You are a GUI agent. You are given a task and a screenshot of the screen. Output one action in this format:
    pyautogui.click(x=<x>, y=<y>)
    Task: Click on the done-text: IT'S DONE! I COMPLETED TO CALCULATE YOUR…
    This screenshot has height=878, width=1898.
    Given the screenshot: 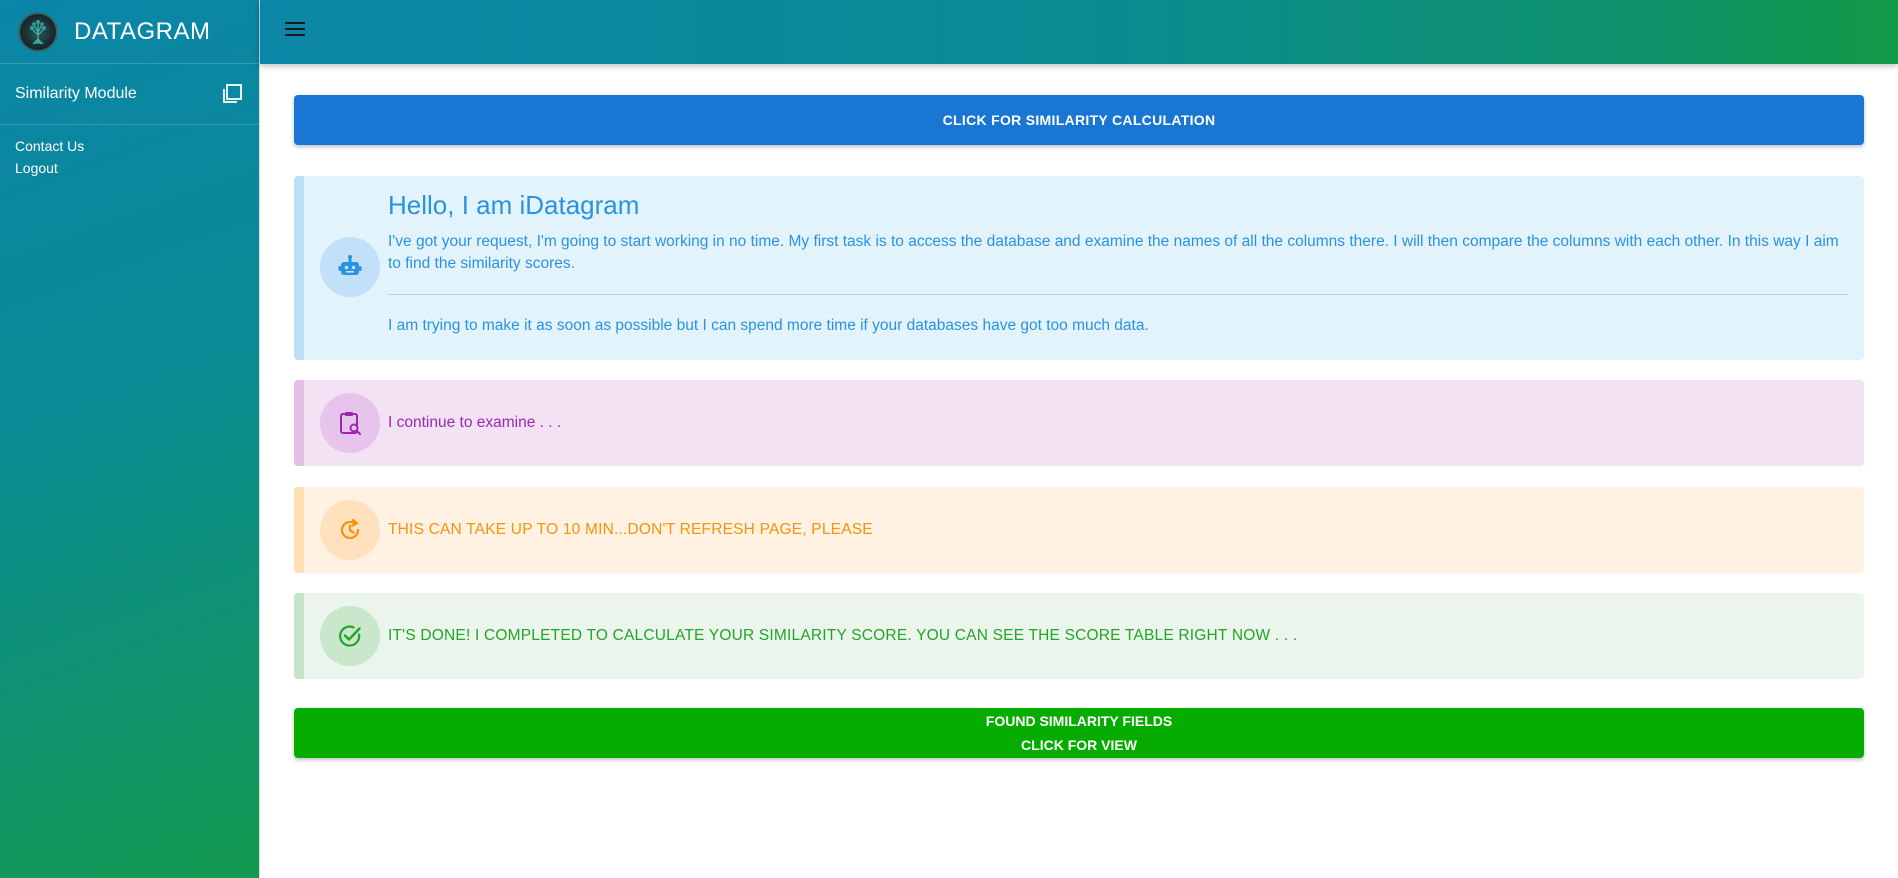 What is the action you would take?
    pyautogui.click(x=843, y=635)
    